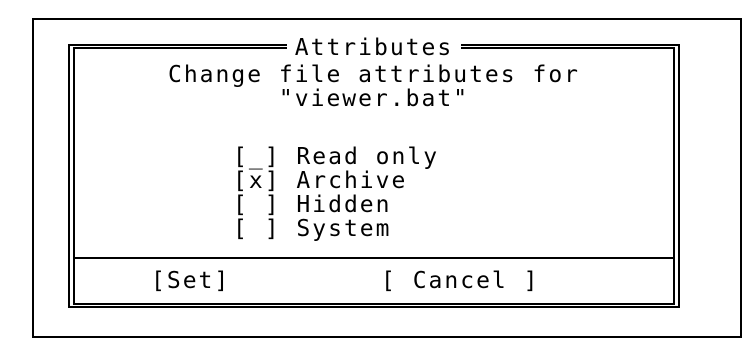 Image resolution: width=746 pixels, height=346 pixels. What do you see at coordinates (374, 258) in the screenshot?
I see `button-divider` at bounding box center [374, 258].